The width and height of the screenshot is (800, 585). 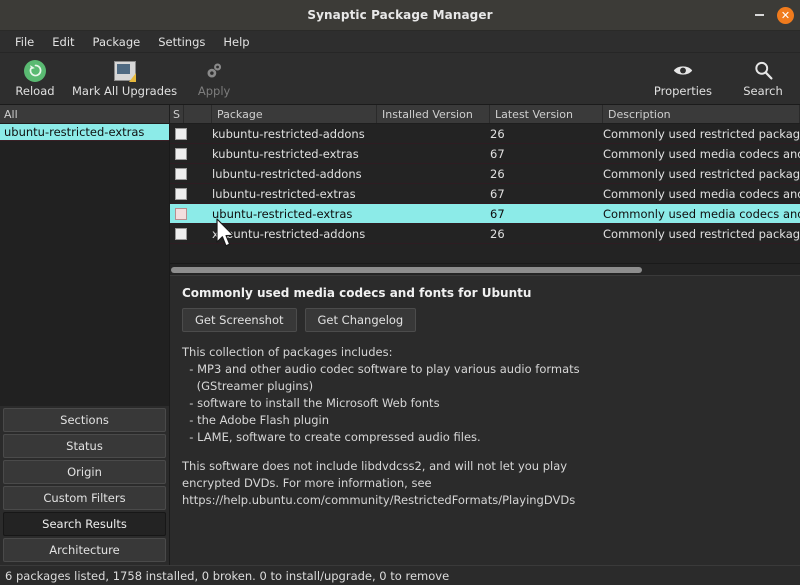 What do you see at coordinates (360, 320) in the screenshot?
I see `get-changelog-button: Get Changelog` at bounding box center [360, 320].